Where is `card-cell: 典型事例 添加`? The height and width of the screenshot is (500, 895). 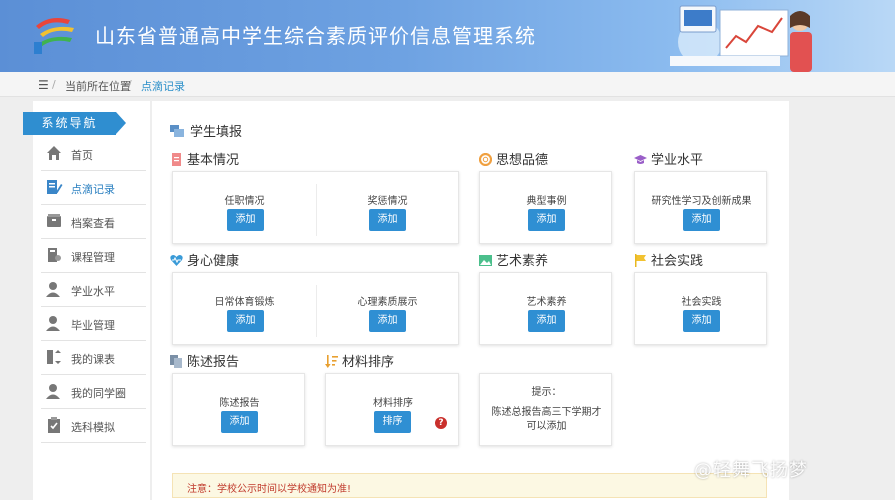 card-cell: 典型事例 添加 is located at coordinates (546, 207).